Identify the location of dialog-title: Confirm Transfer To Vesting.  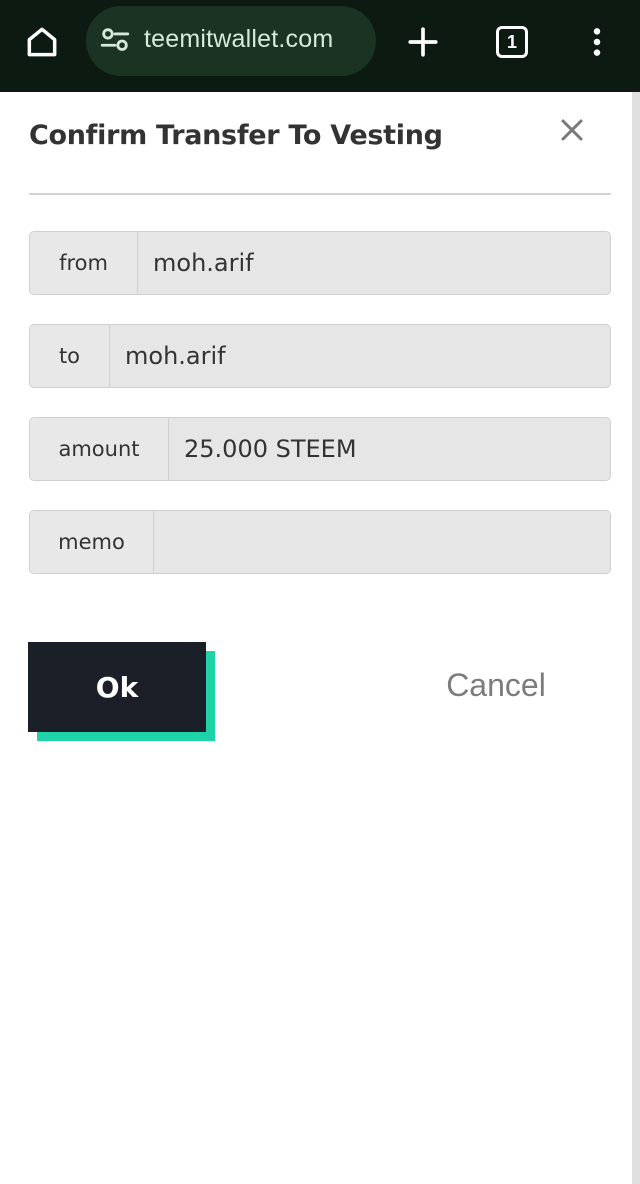
(236, 135).